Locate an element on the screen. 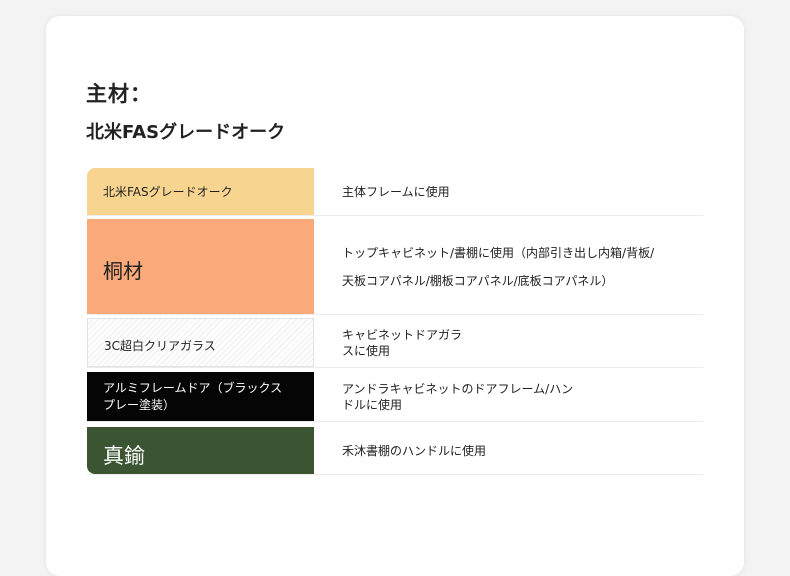  usage-text: アンドラキャビネットのドアフレーム/ハン is located at coordinates (458, 388).